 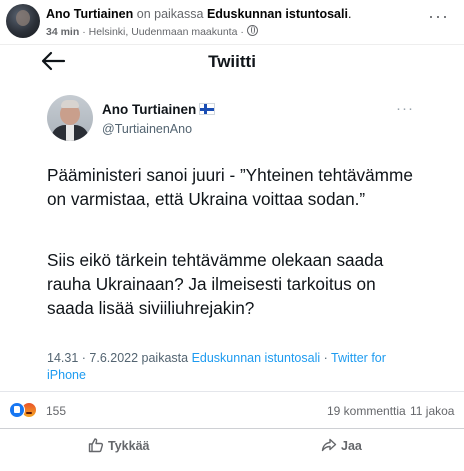 What do you see at coordinates (252, 30) in the screenshot?
I see `globe-icon` at bounding box center [252, 30].